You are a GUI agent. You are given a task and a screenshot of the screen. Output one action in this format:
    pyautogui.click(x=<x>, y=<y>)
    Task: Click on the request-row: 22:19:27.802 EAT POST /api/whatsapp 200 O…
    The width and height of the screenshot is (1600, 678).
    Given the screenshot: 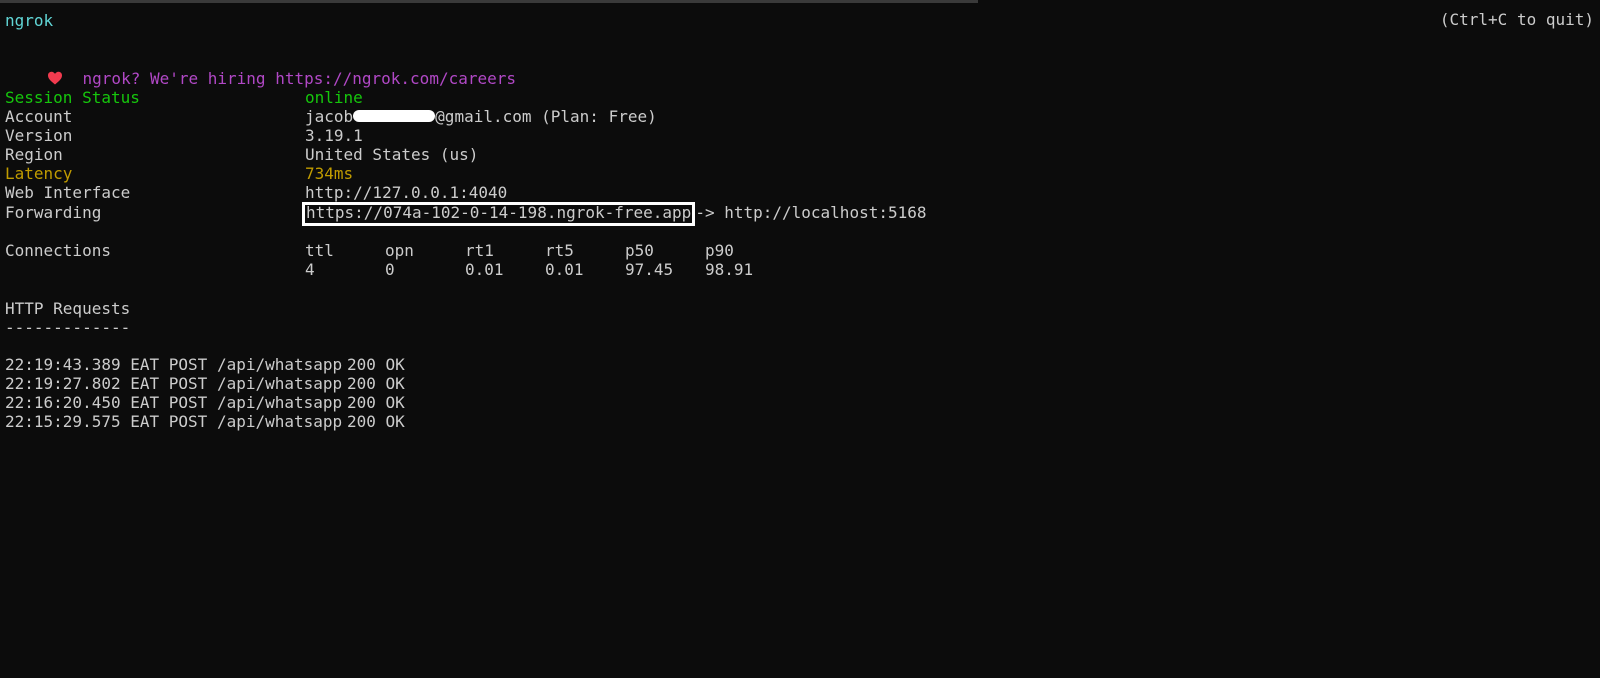 What is the action you would take?
    pyautogui.click(x=205, y=384)
    